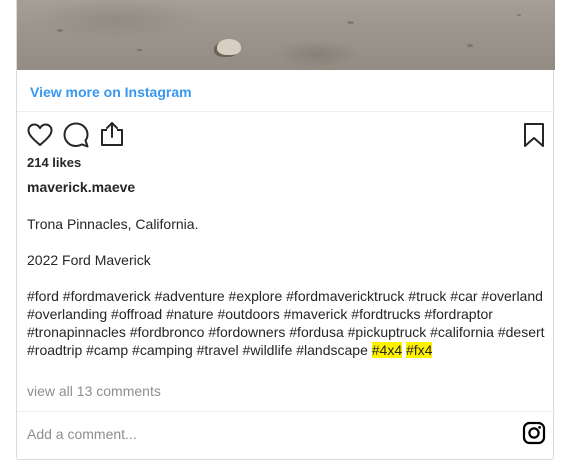  Describe the element at coordinates (111, 92) in the screenshot. I see `view-more-on-instagram-link: View more on Instagram` at that location.